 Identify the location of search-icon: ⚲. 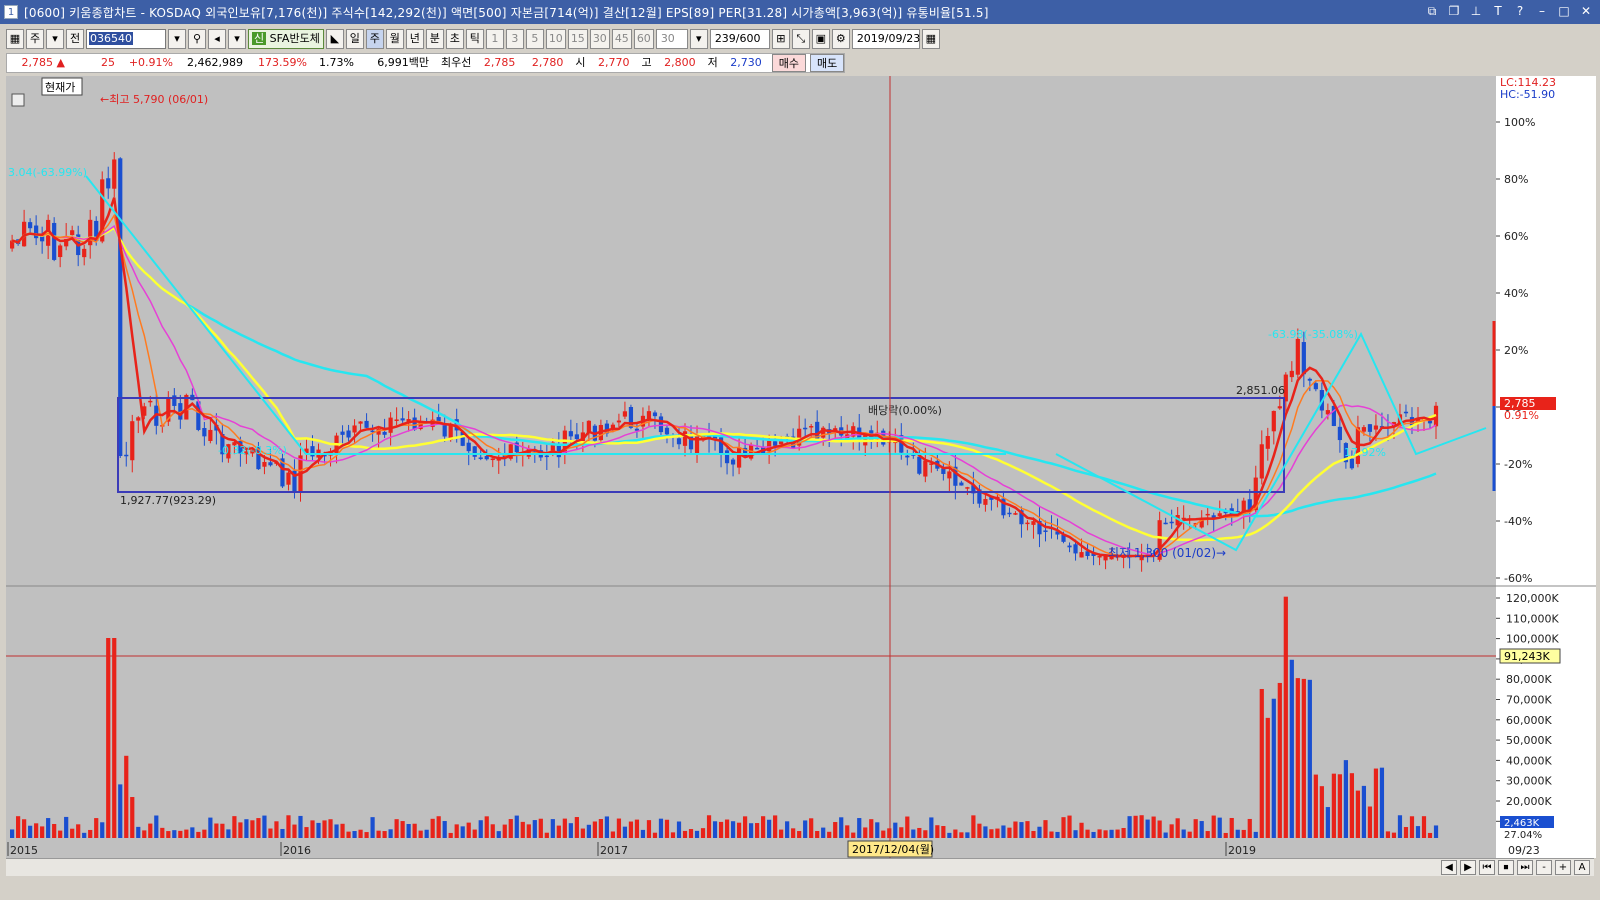
(197, 39).